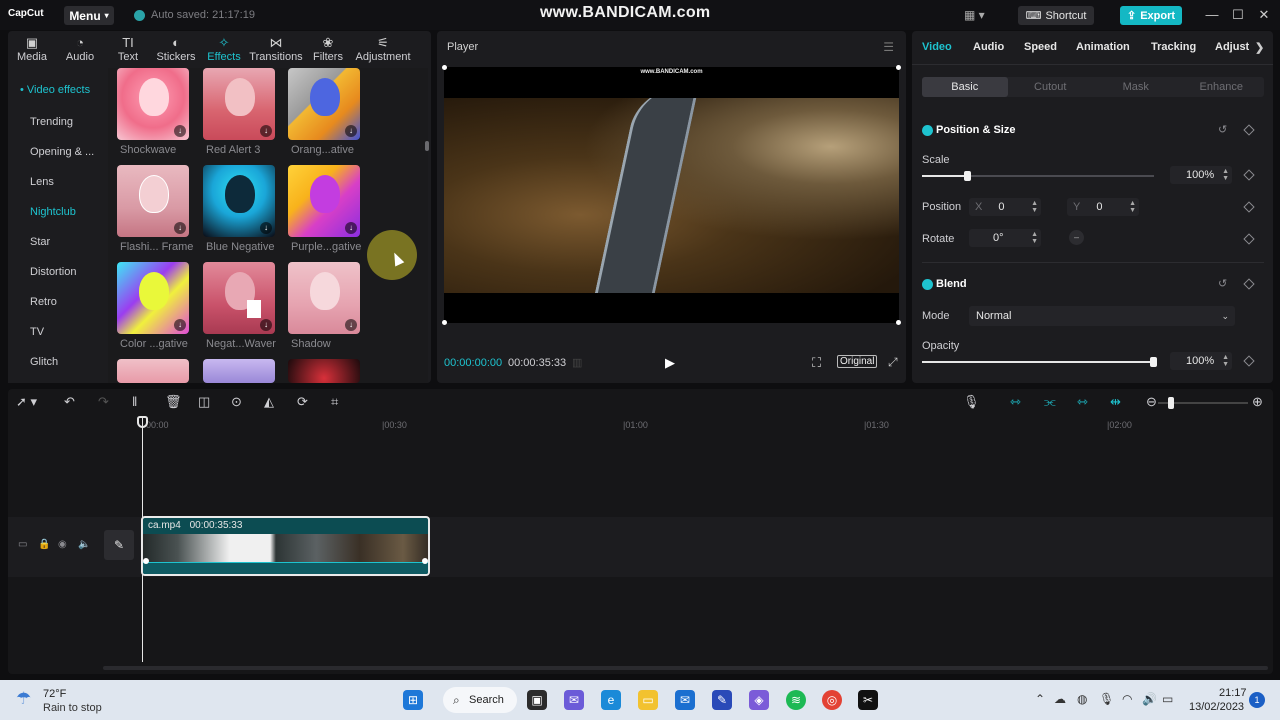  Describe the element at coordinates (816, 363) in the screenshot. I see `fit-screen-icon: ⛶` at that location.